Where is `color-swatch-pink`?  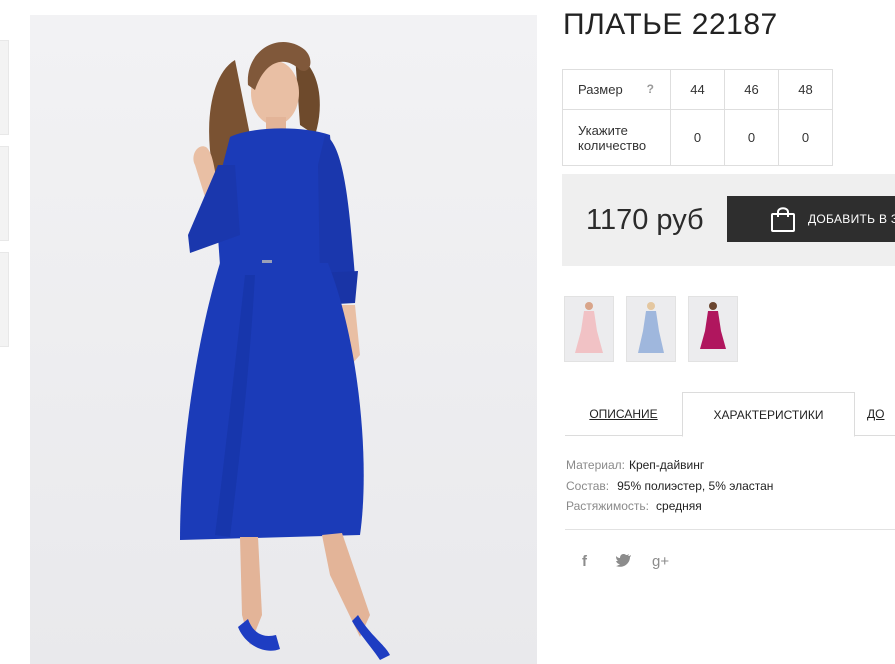 color-swatch-pink is located at coordinates (589, 329).